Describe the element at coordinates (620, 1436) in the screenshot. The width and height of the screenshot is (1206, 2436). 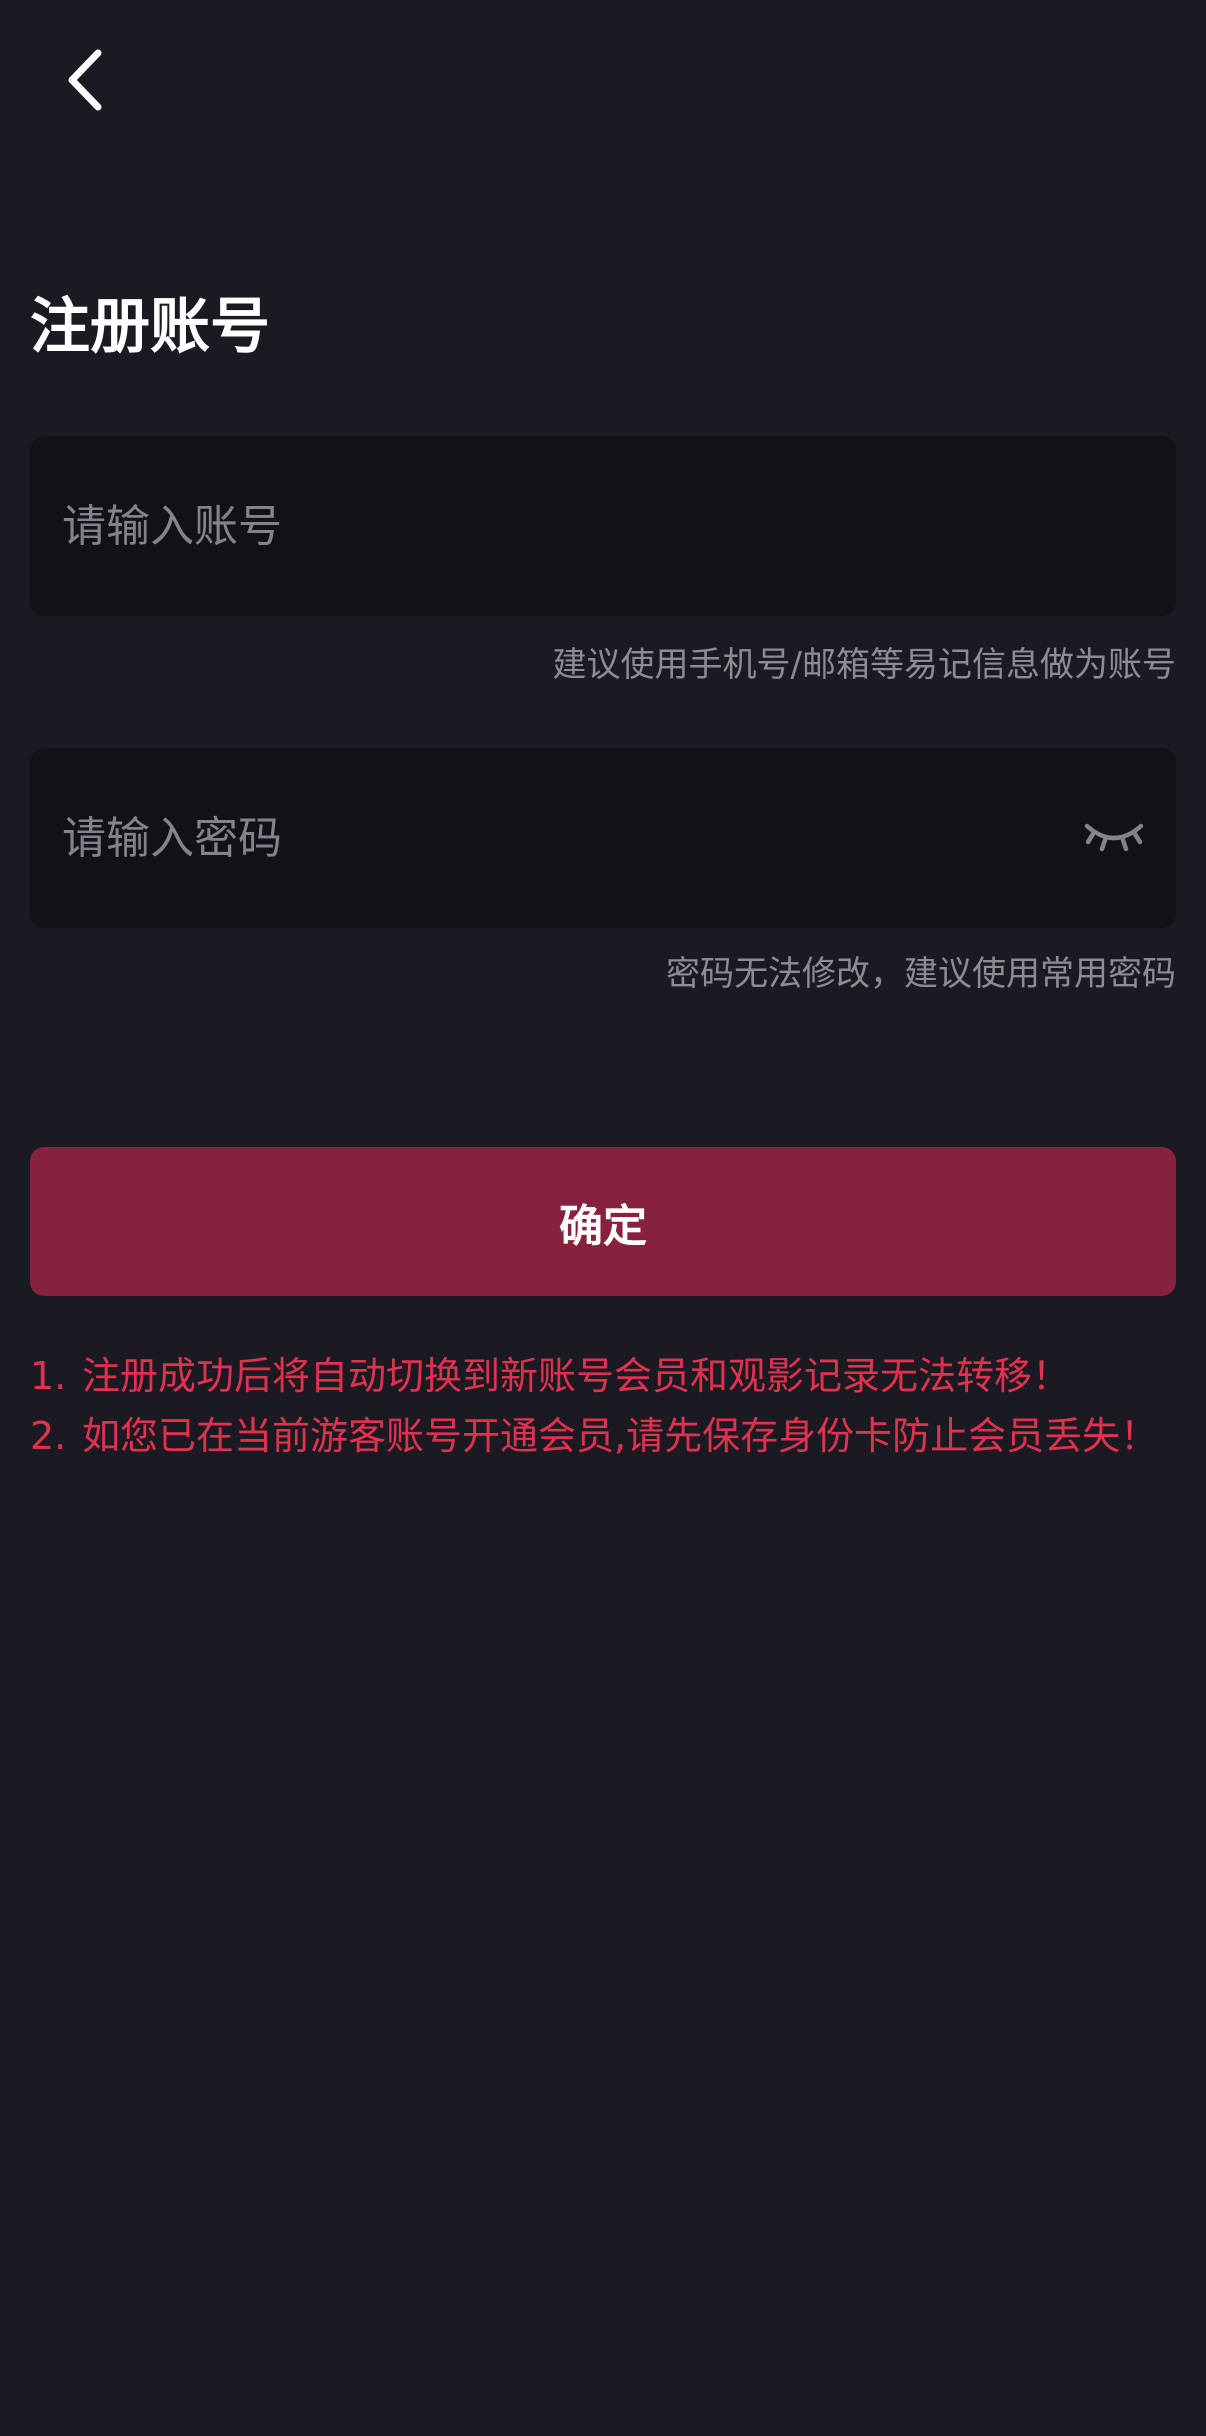
I see `notice-text: 如您已在当前游客账号开通会员,请先保存身份卡防止会员丢失！` at that location.